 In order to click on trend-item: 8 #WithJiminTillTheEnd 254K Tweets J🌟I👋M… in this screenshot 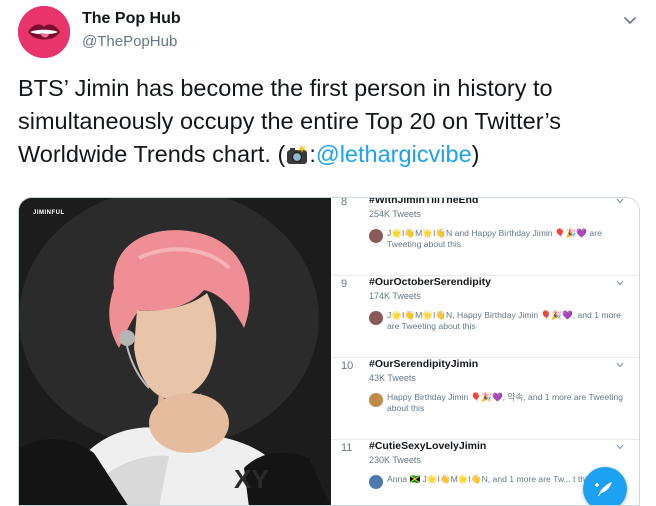, I will do `click(485, 236)`.